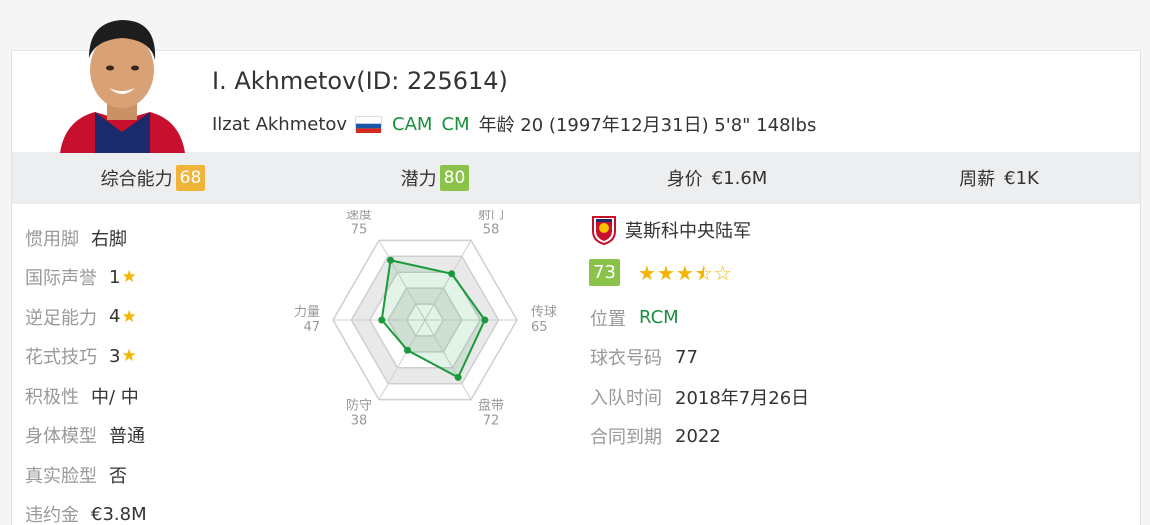 Image resolution: width=1150 pixels, height=525 pixels. I want to click on position-tag: CAM, so click(412, 124).